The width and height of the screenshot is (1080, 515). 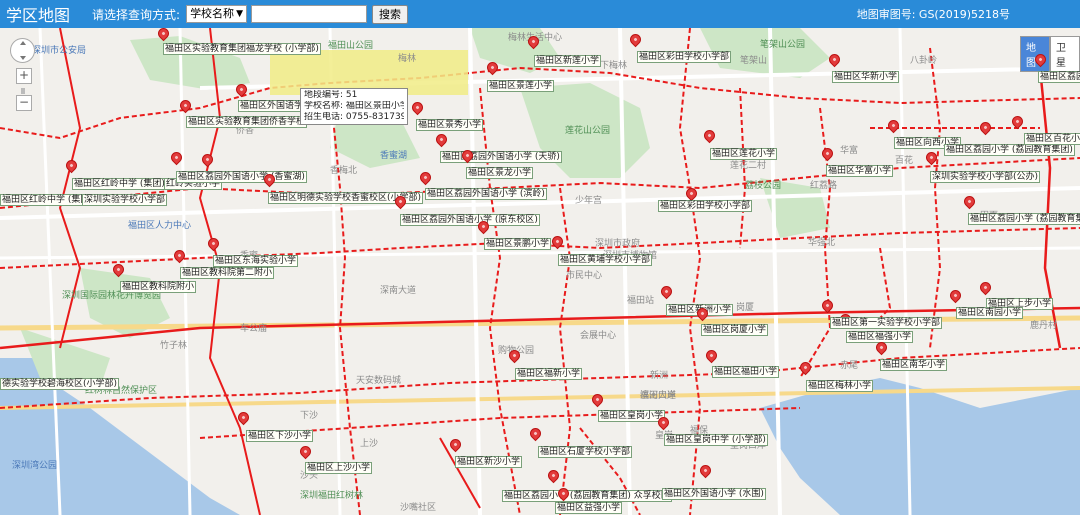 What do you see at coordinates (24, 76) in the screenshot?
I see `zoom-in-button: +` at bounding box center [24, 76].